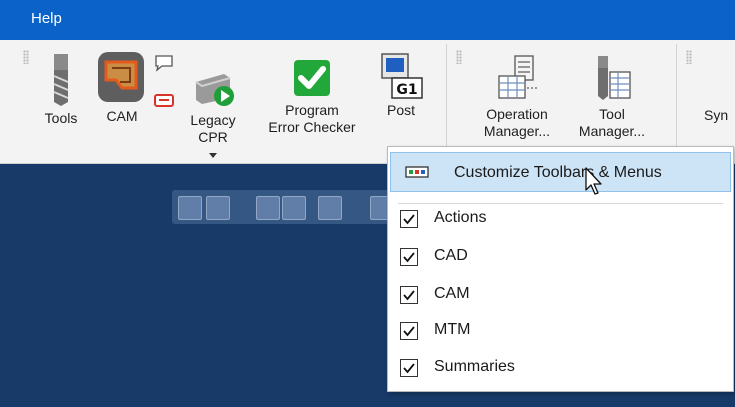 This screenshot has width=735, height=407. I want to click on customize-toolbars-menu-item: Customize Toolbars & Menus, so click(560, 172).